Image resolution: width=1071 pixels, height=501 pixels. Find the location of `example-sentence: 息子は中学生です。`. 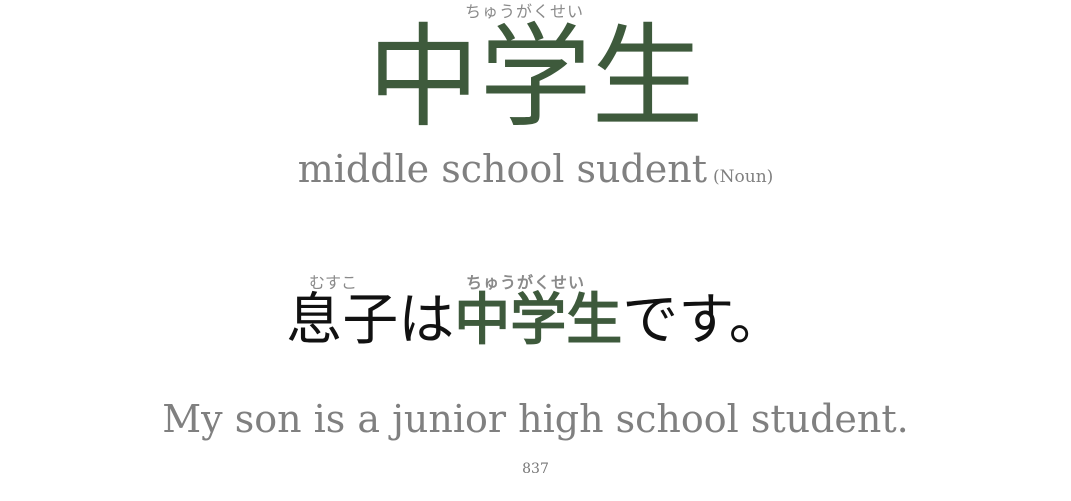

example-sentence: 息子は中学生です。 is located at coordinates (535, 321).